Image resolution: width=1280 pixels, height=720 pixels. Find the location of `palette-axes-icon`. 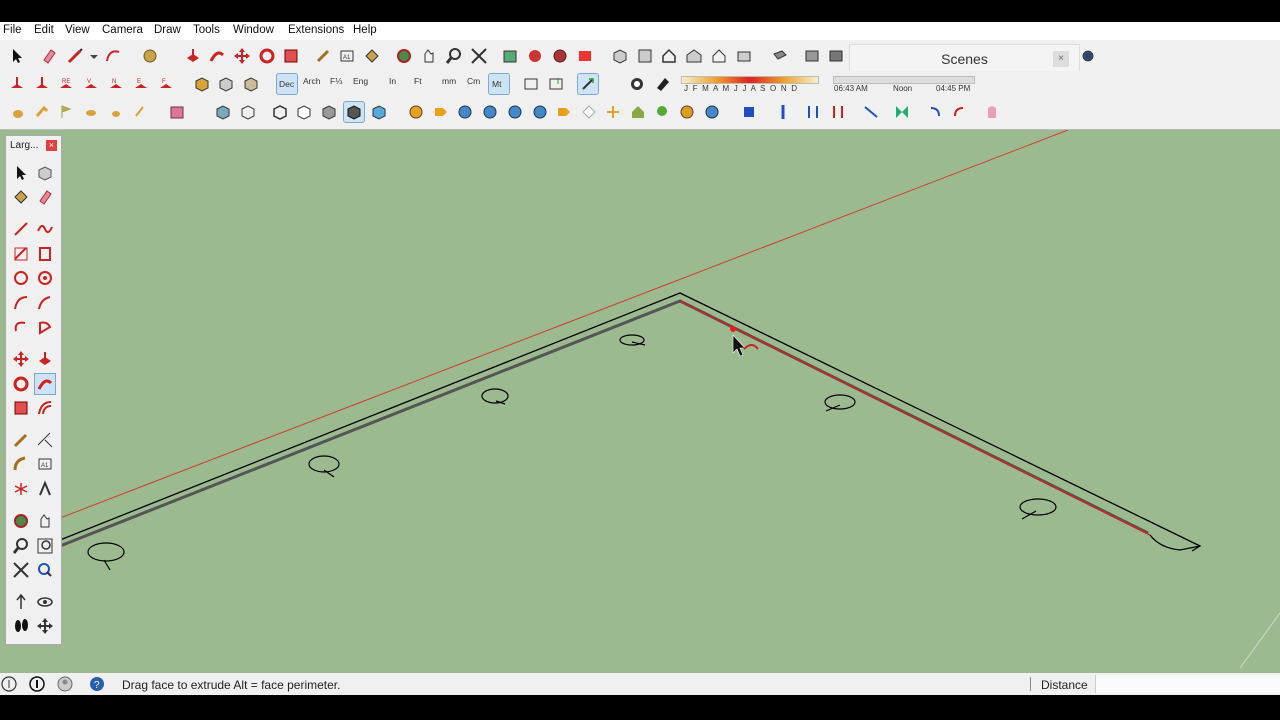

palette-axes-icon is located at coordinates (21, 489).